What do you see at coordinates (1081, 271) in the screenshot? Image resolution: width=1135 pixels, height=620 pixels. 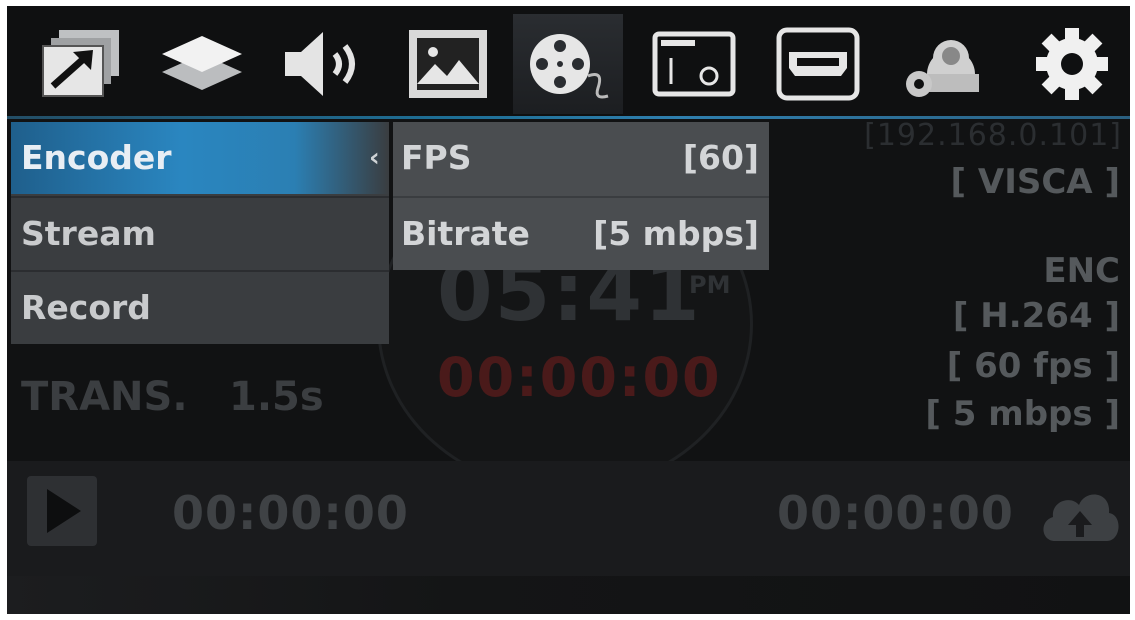 I see `enc-label: ENC` at bounding box center [1081, 271].